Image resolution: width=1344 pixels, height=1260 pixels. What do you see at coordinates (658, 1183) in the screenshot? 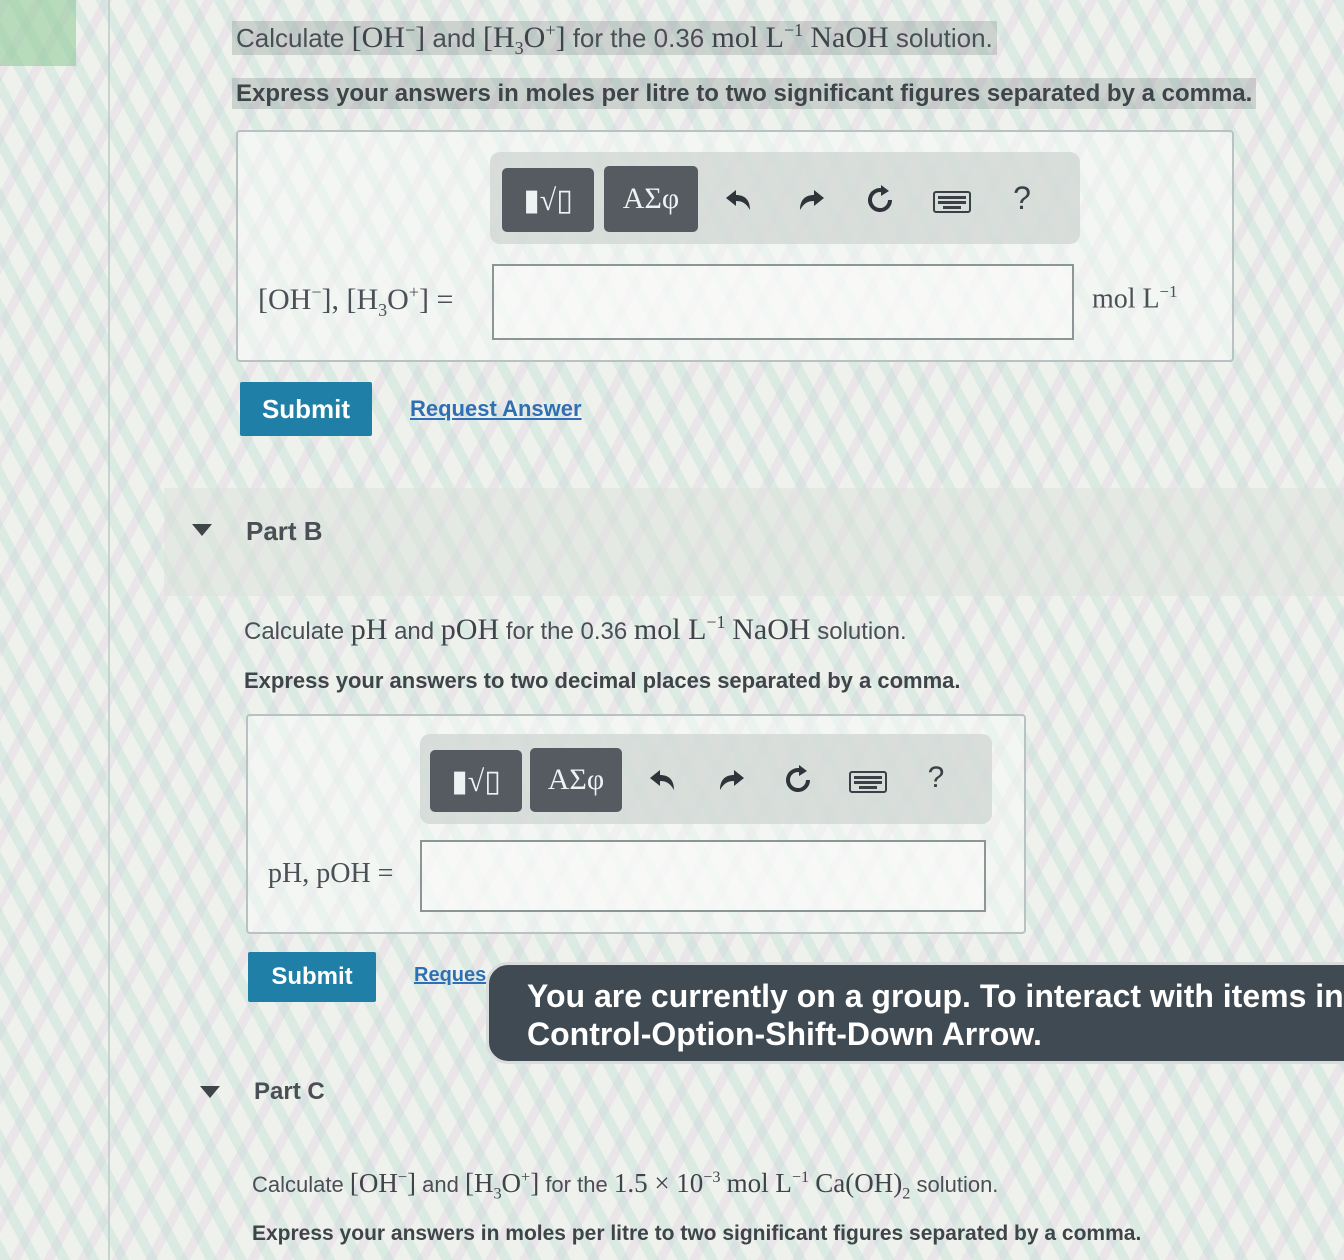
I see `math-value: 1.5 × 10` at bounding box center [658, 1183].